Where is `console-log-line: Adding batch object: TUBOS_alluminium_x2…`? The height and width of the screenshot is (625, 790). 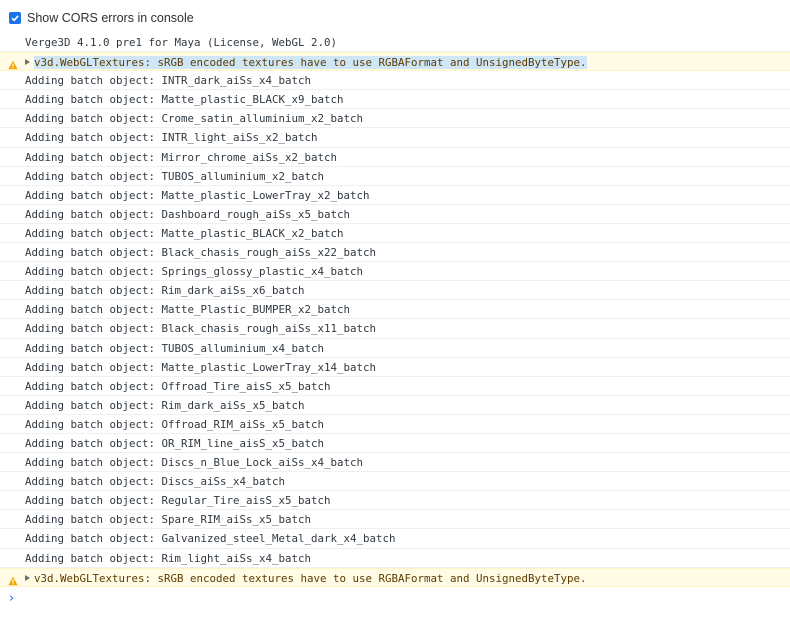 console-log-line: Adding batch object: TUBOS_alluminium_x2… is located at coordinates (395, 176).